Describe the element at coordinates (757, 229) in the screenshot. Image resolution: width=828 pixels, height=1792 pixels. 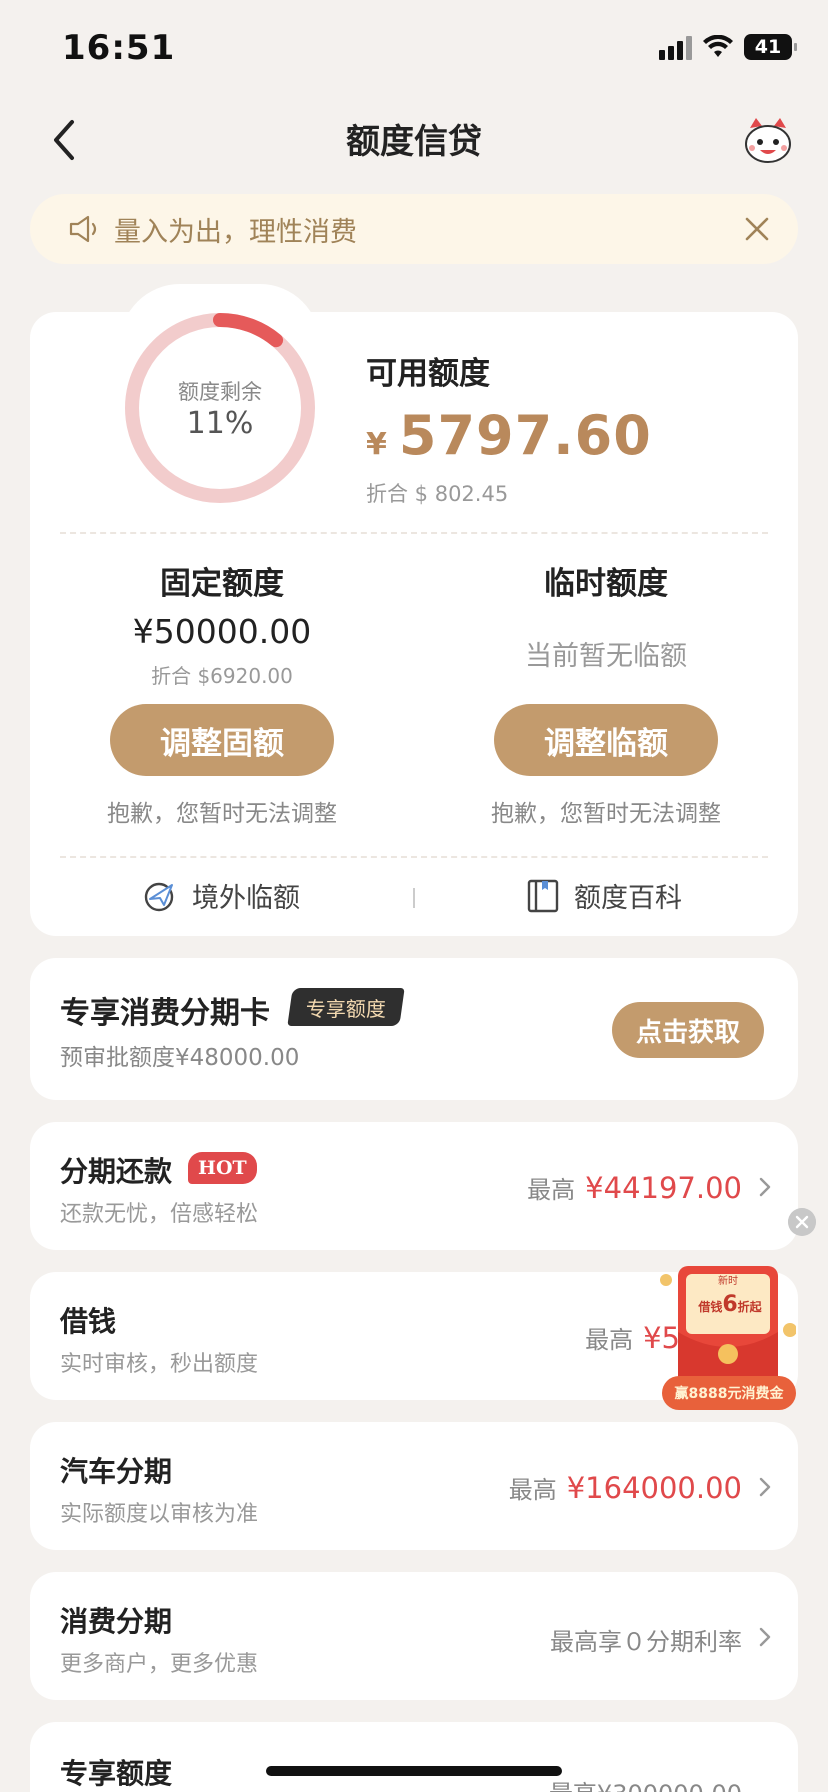
I see `close-icon` at that location.